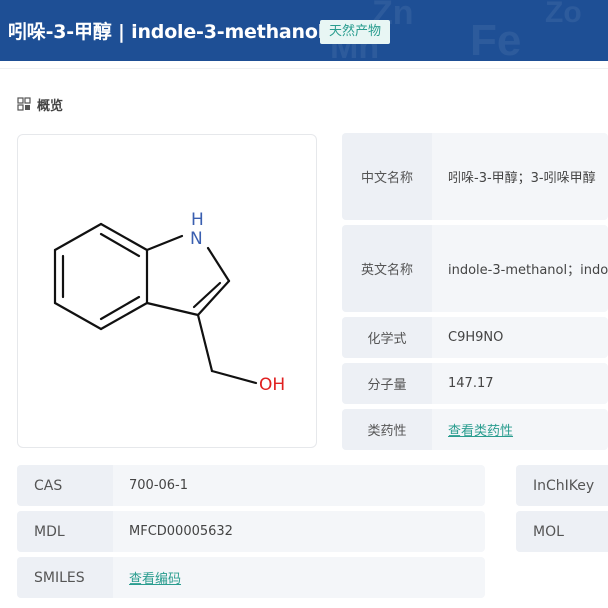  What do you see at coordinates (496, 38) in the screenshot?
I see `bg-symbol: Fe` at bounding box center [496, 38].